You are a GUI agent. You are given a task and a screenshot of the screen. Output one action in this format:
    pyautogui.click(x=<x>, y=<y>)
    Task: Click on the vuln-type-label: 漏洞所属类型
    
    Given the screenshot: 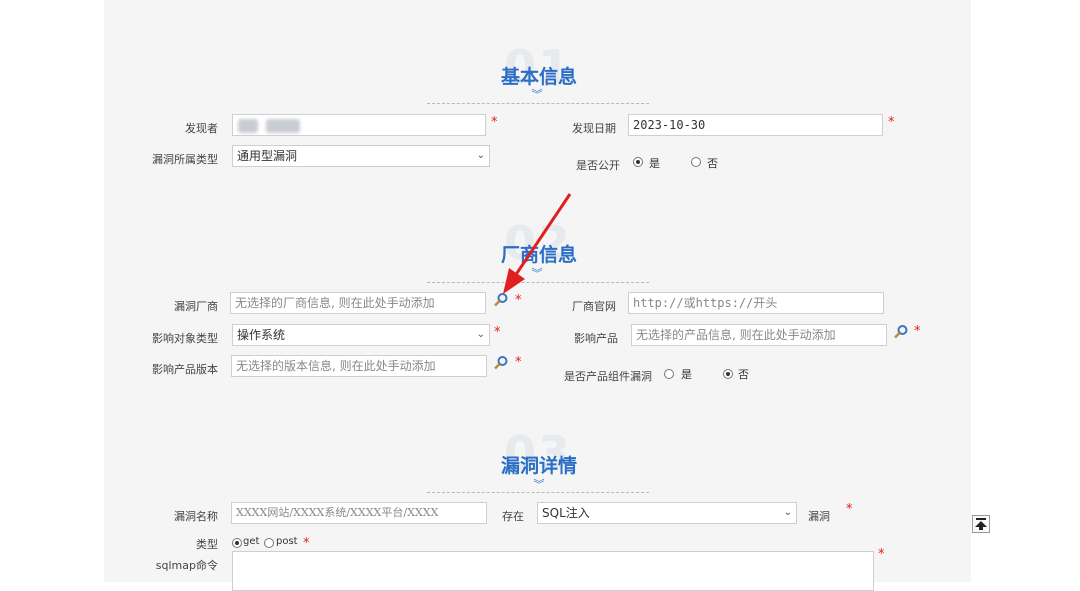 What is the action you would take?
    pyautogui.click(x=185, y=159)
    